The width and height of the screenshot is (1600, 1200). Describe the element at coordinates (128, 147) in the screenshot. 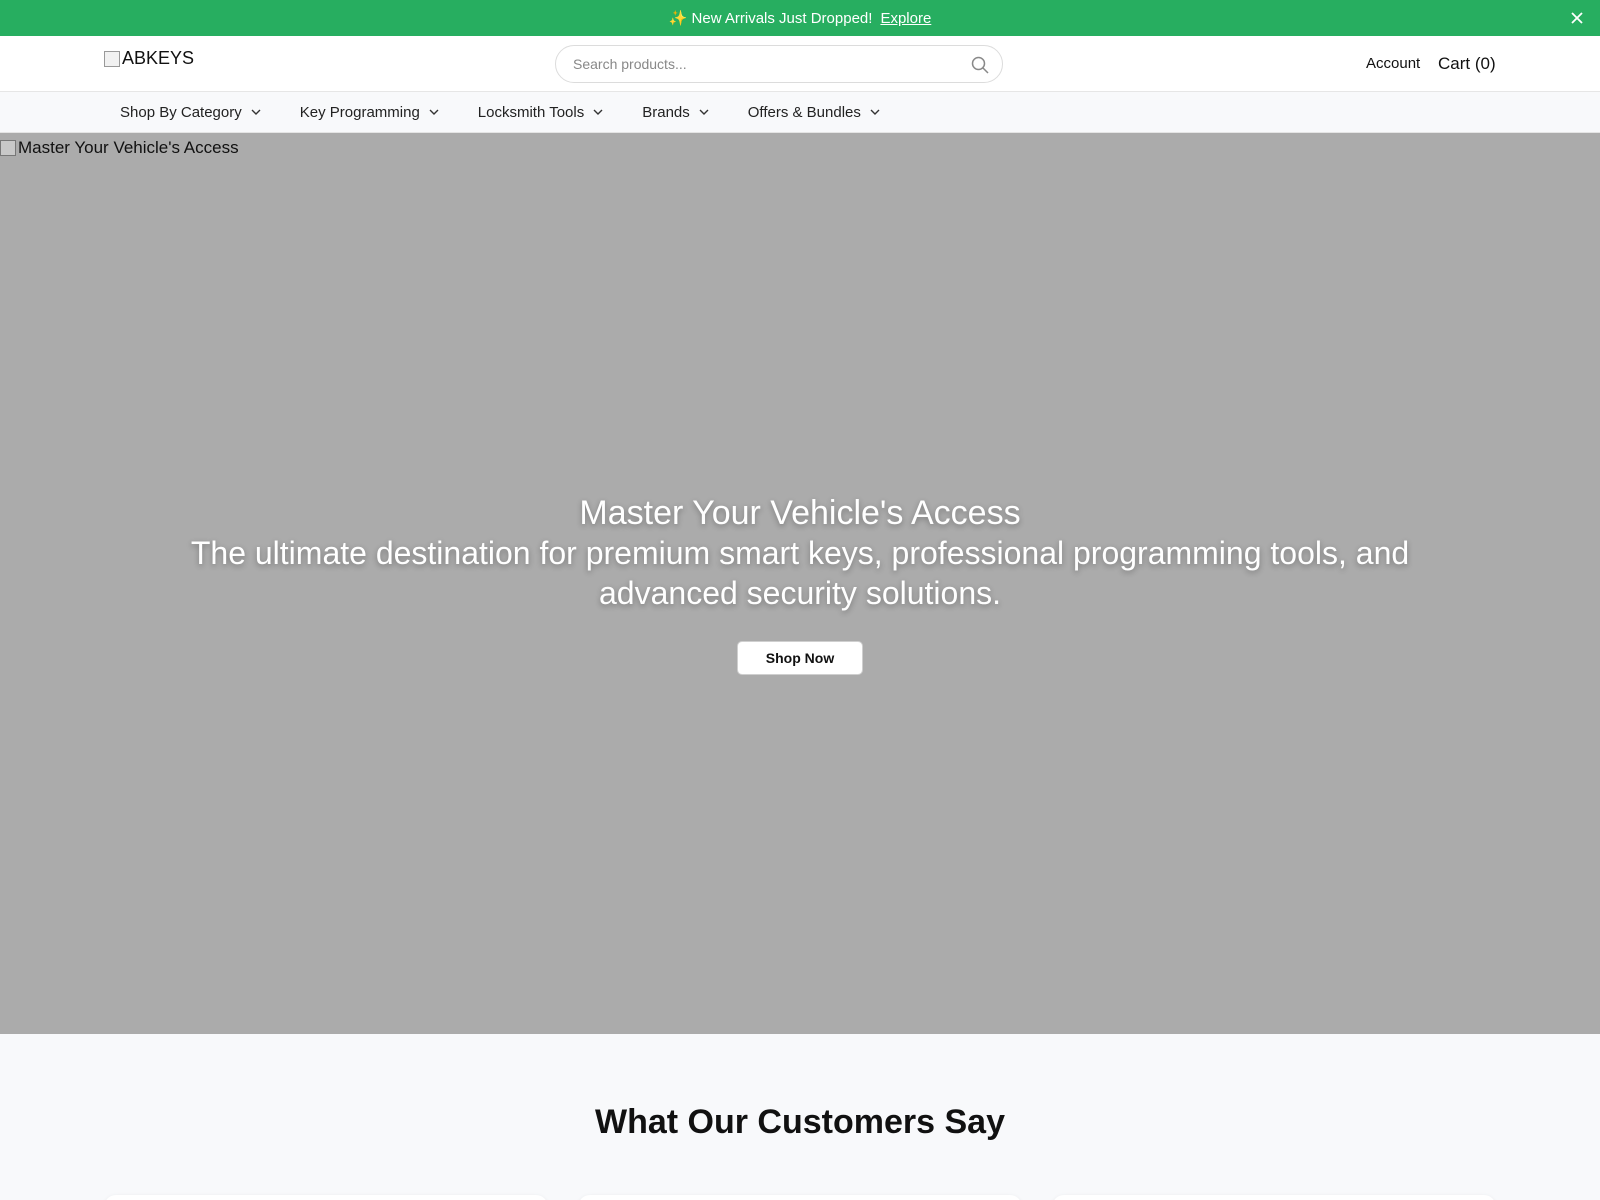

I see `hero-image-alt: Master Your Vehicle's Access` at that location.